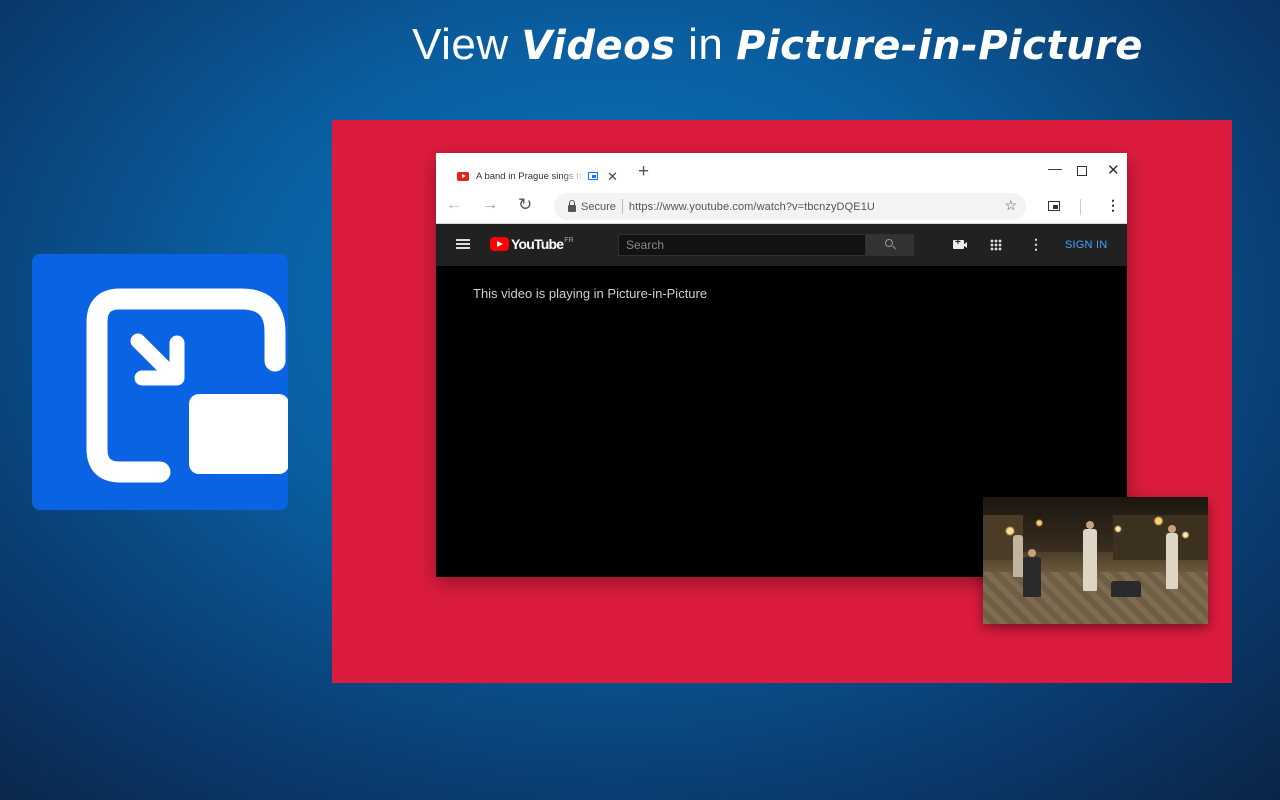 This screenshot has height=800, width=1280. What do you see at coordinates (1055, 168) in the screenshot?
I see `minimize-button: —` at bounding box center [1055, 168].